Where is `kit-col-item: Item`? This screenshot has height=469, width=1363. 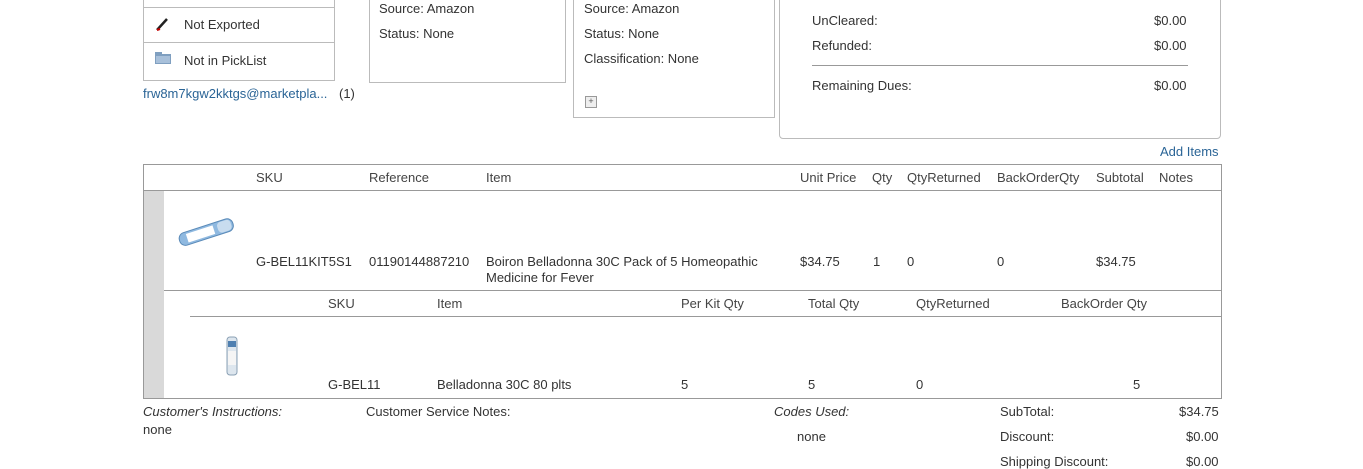 kit-col-item: Item is located at coordinates (450, 303).